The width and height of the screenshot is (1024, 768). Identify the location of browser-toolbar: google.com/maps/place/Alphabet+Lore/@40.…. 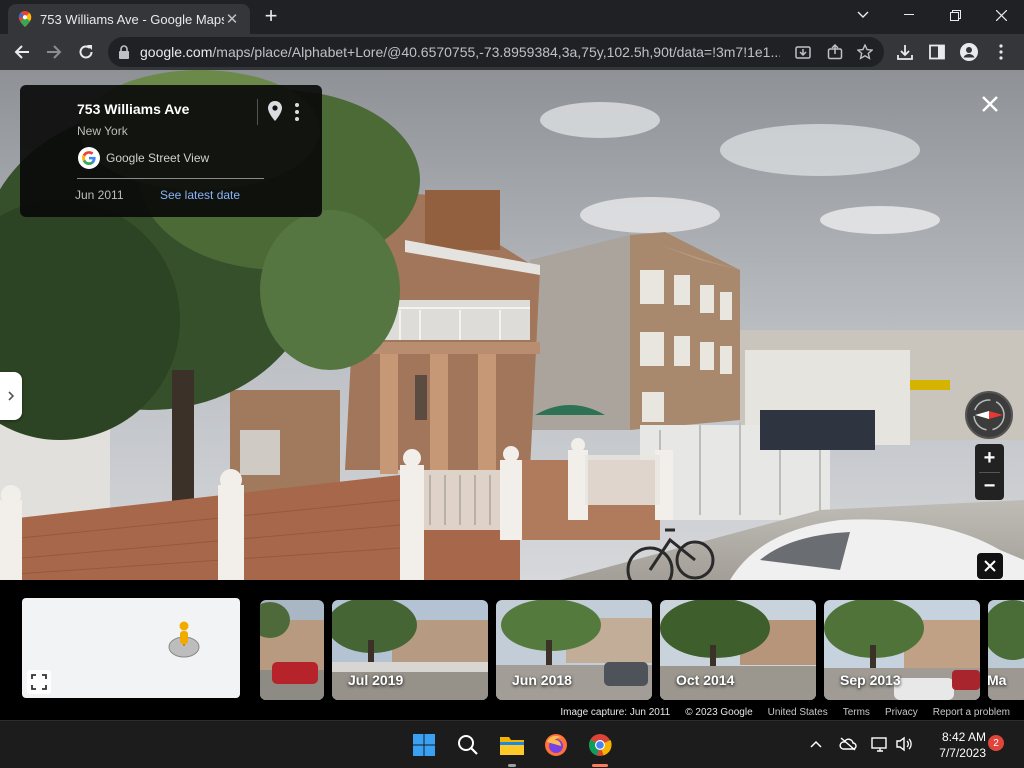
(512, 52).